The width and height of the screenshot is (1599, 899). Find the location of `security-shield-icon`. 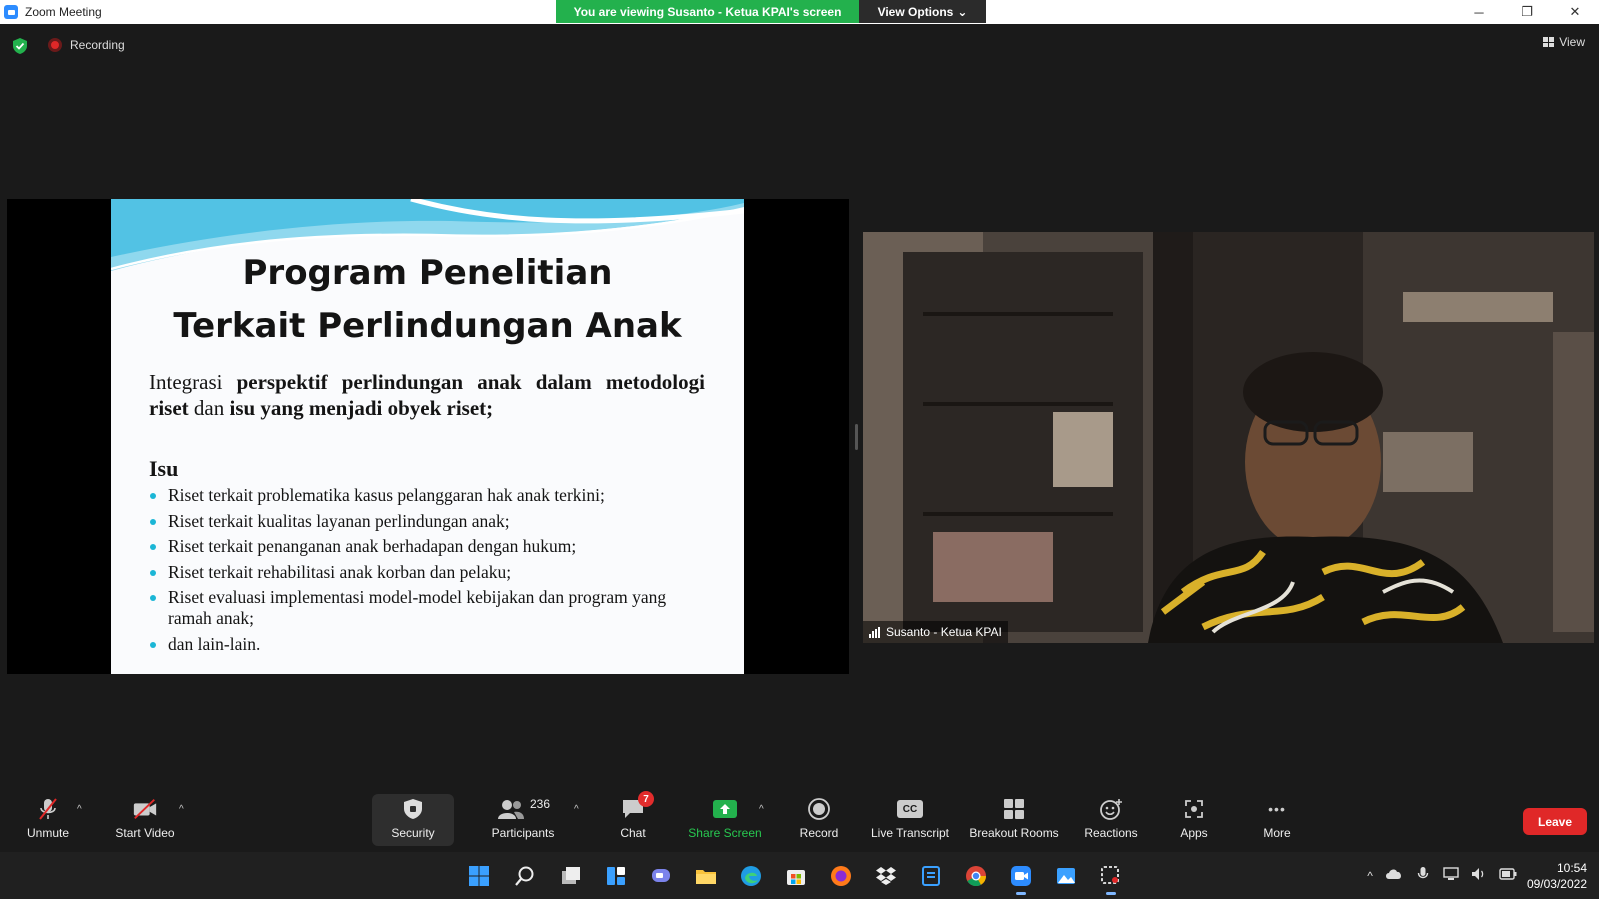

security-shield-icon is located at coordinates (413, 809).